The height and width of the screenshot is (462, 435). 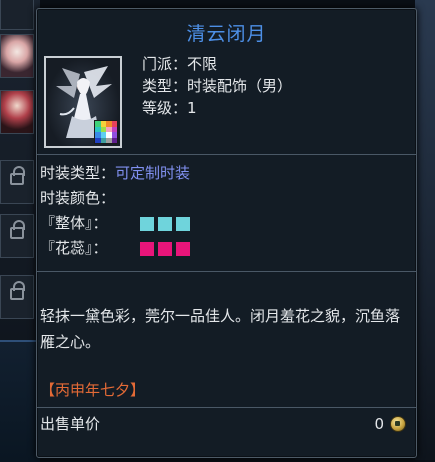 I want to click on sect-line: 门派：不限, so click(x=180, y=64).